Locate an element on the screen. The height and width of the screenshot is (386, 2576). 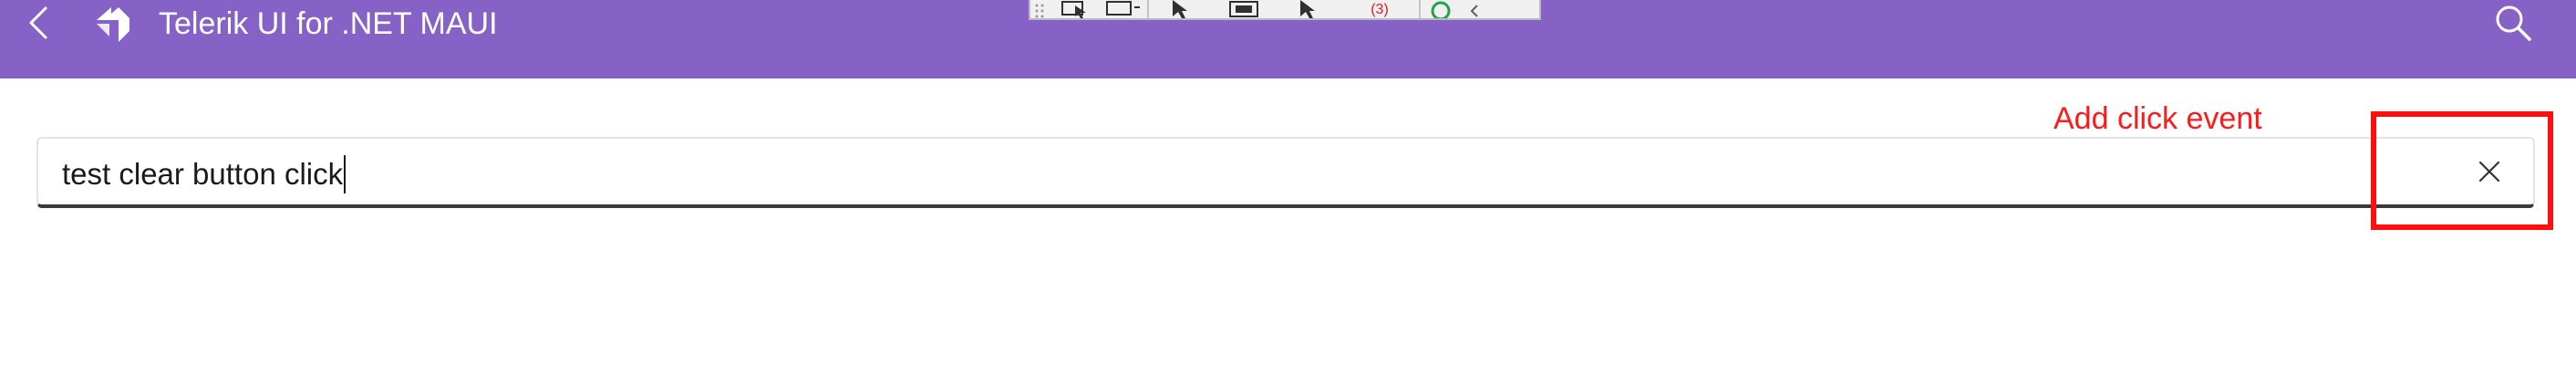
entry-text-container: test clear button click is located at coordinates (204, 174).